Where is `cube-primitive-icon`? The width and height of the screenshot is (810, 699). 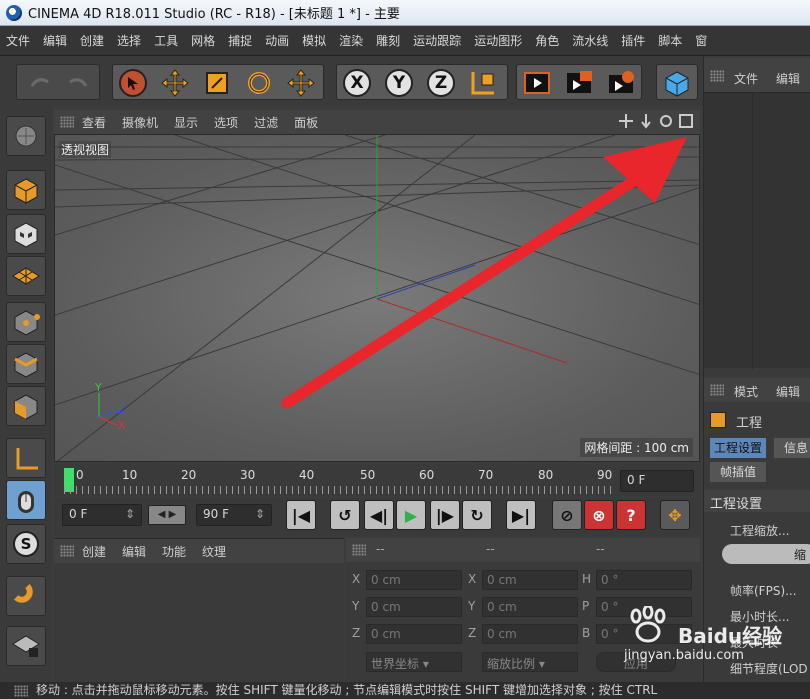
cube-primitive-icon is located at coordinates (677, 83).